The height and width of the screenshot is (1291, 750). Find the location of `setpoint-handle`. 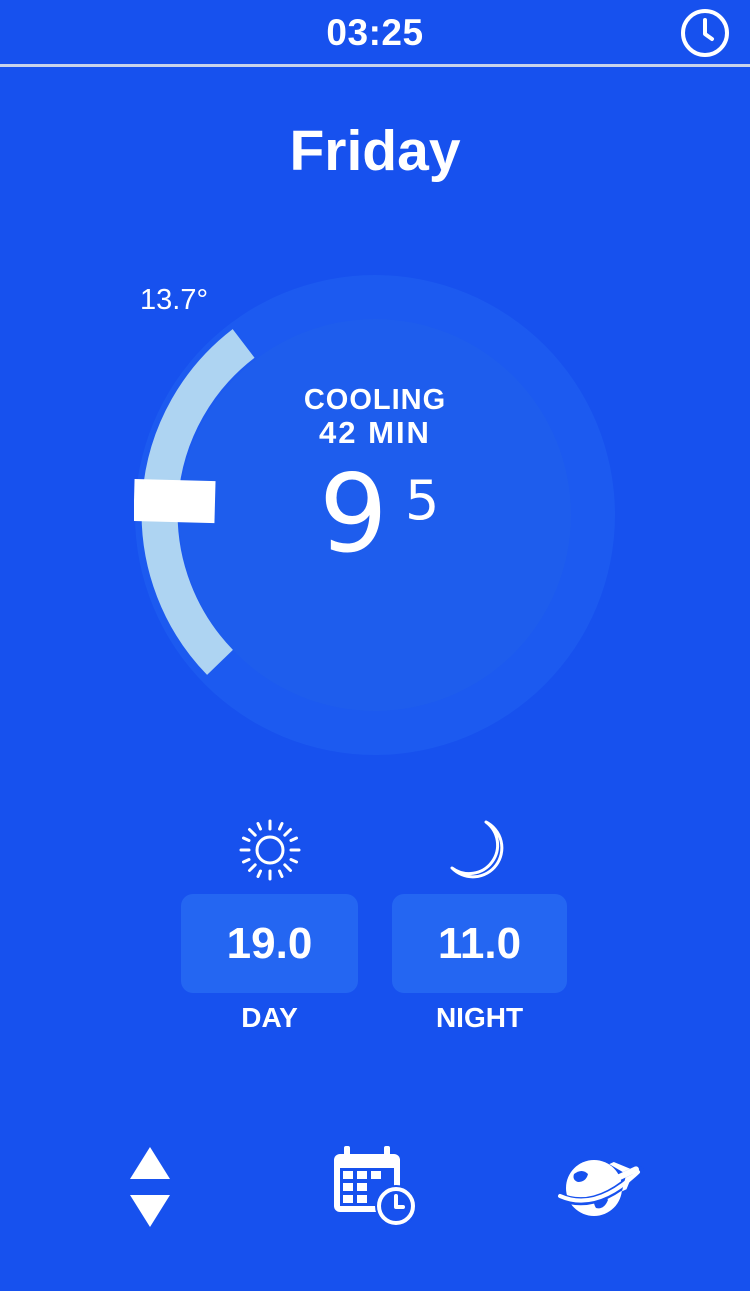

setpoint-handle is located at coordinates (174, 501).